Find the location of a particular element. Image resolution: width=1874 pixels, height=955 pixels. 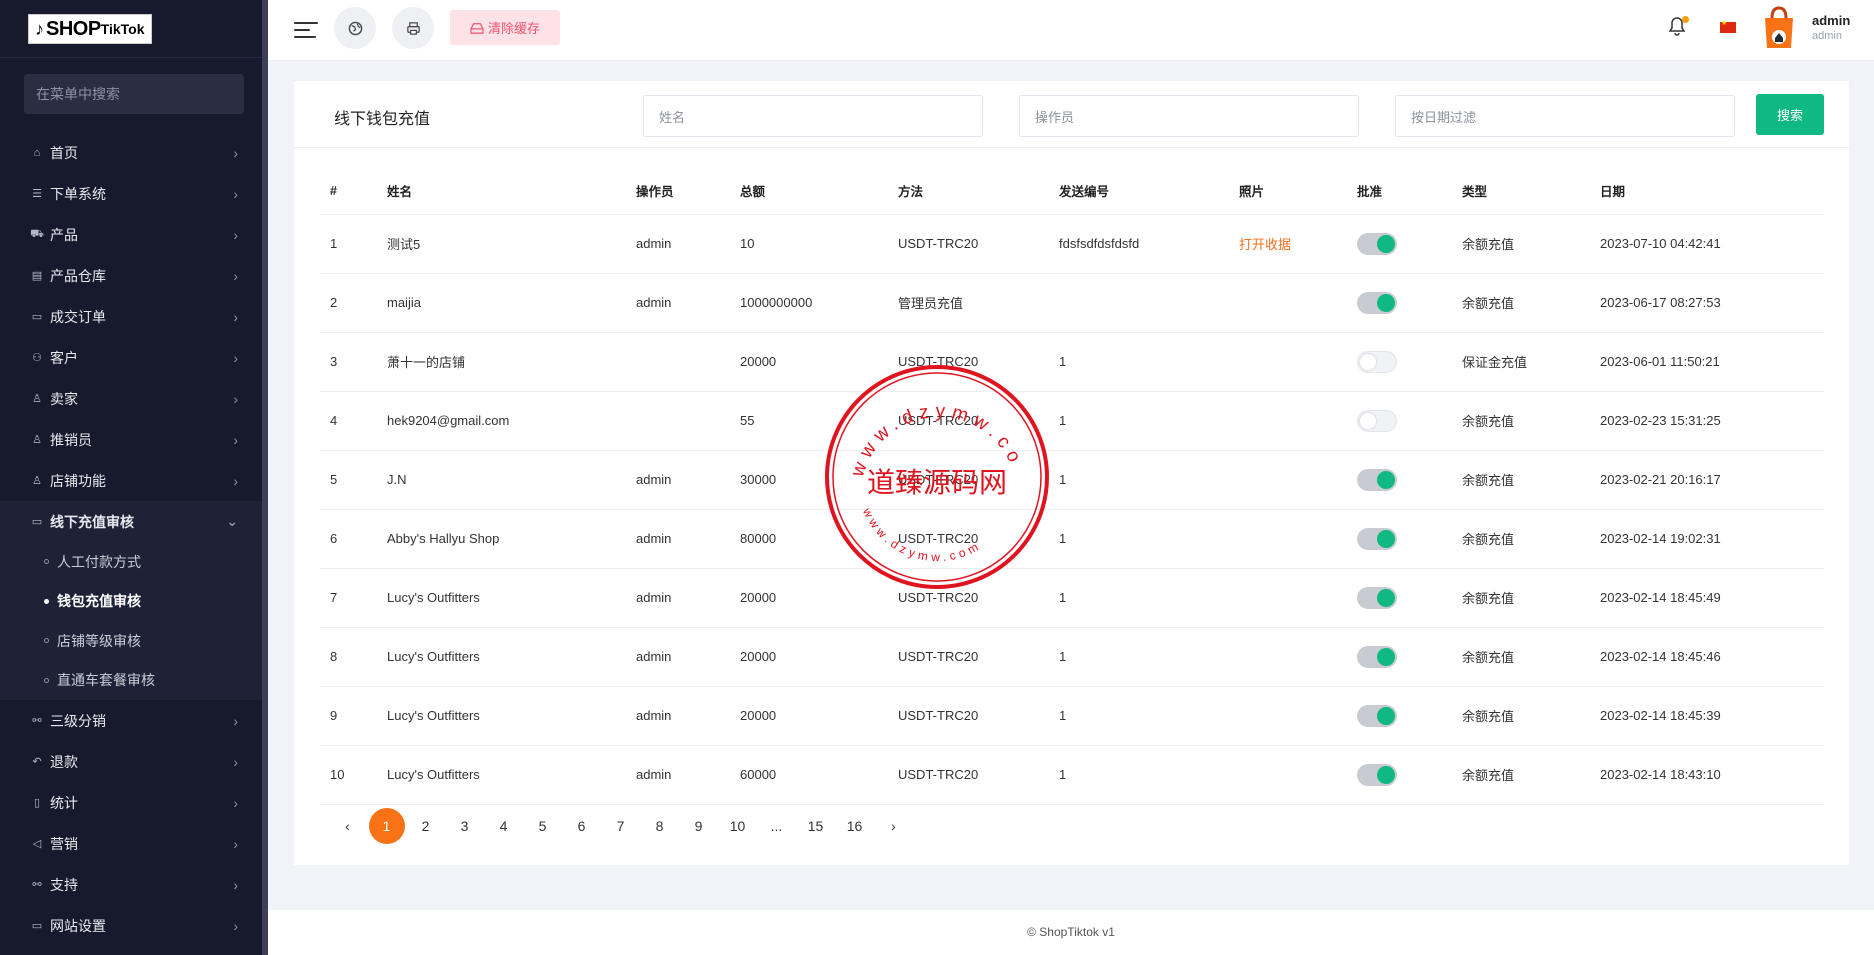

page-button: 6 is located at coordinates (581, 826).